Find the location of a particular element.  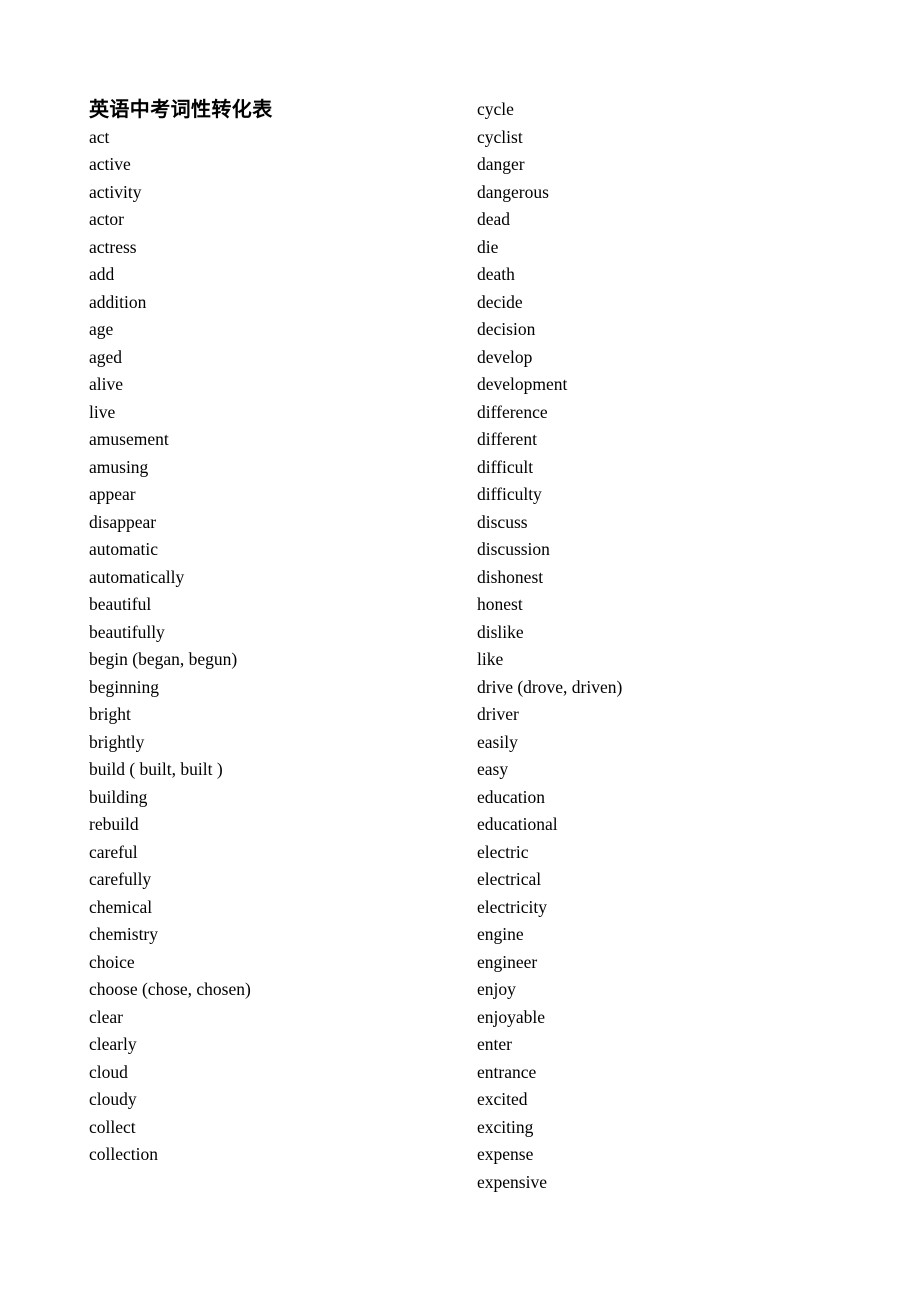

word-list-item: age is located at coordinates (101, 329).